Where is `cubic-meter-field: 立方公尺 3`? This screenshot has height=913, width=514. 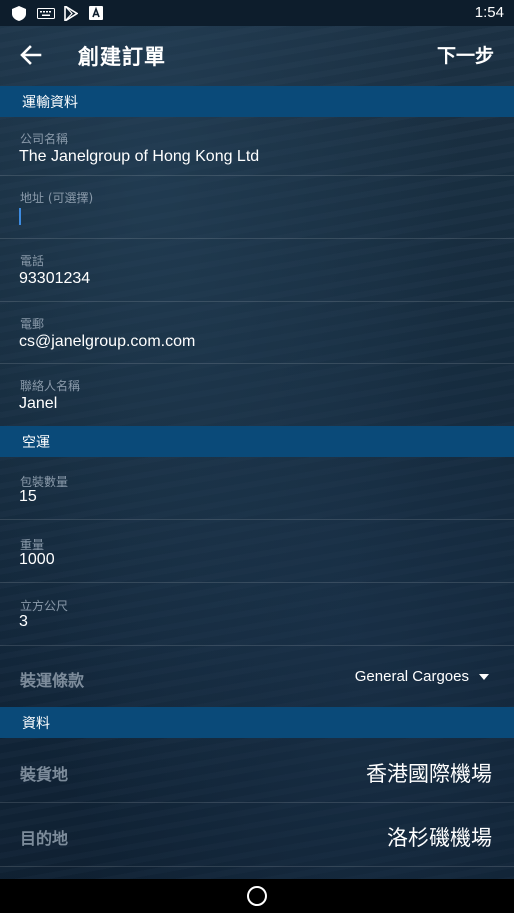 cubic-meter-field: 立方公尺 3 is located at coordinates (257, 614).